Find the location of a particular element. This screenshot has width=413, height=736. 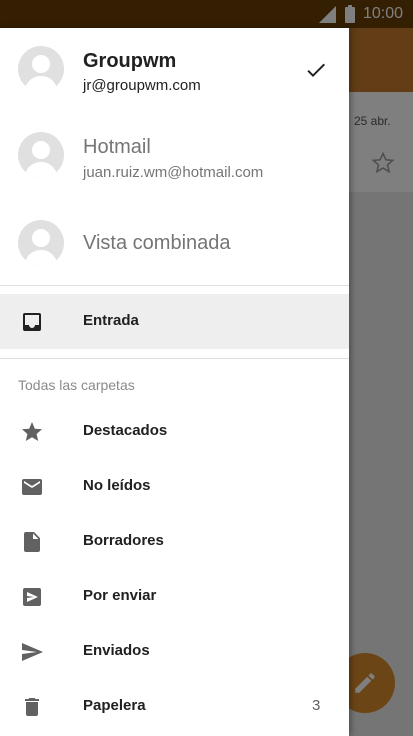

send-icon is located at coordinates (32, 652).